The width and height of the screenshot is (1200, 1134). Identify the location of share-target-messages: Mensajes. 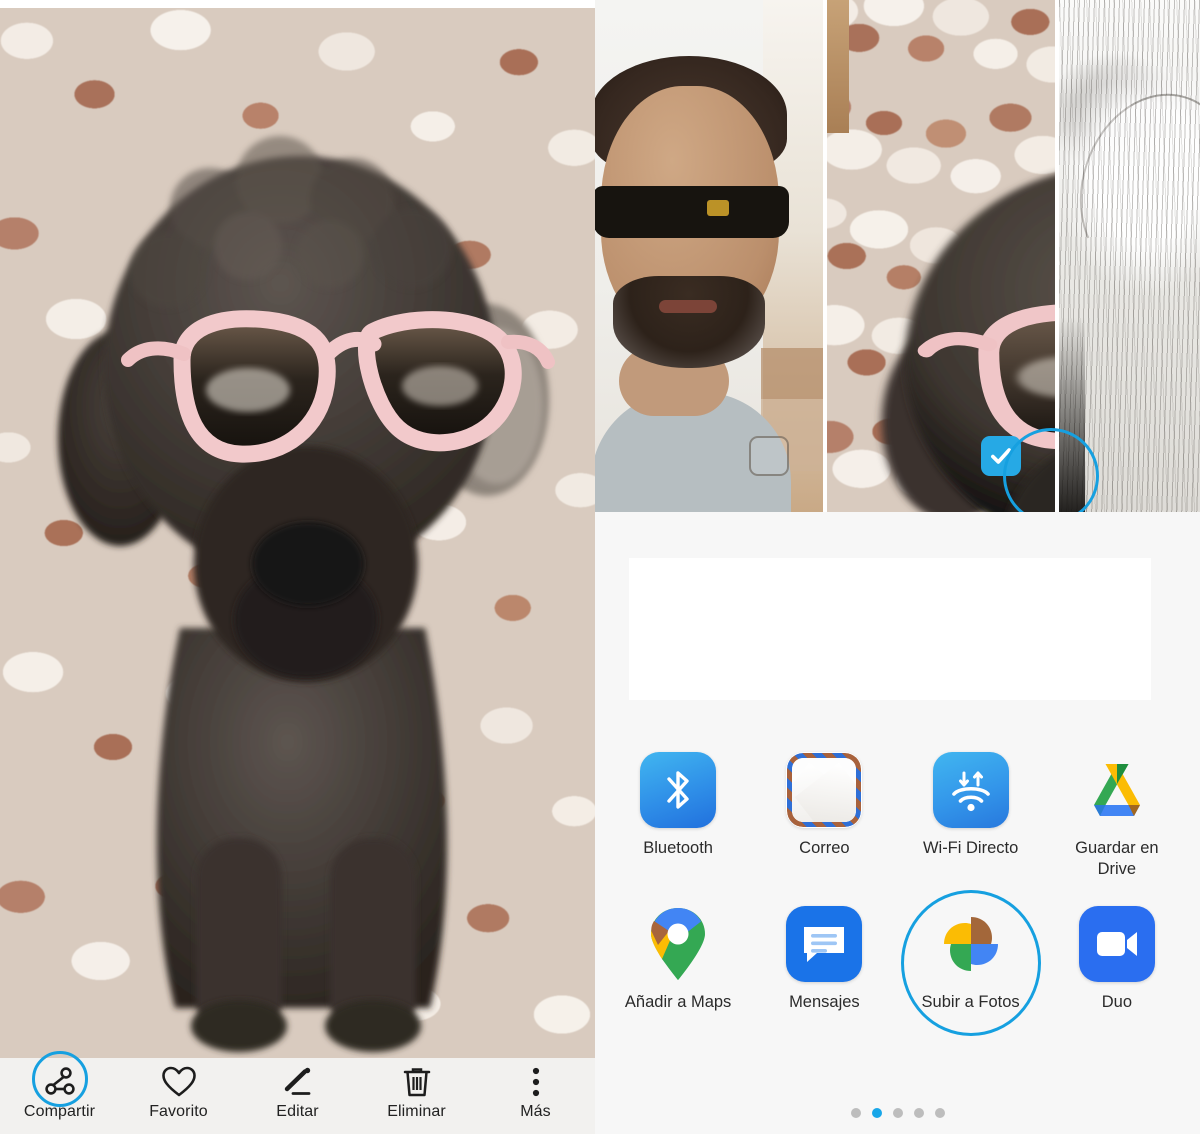
(824, 959).